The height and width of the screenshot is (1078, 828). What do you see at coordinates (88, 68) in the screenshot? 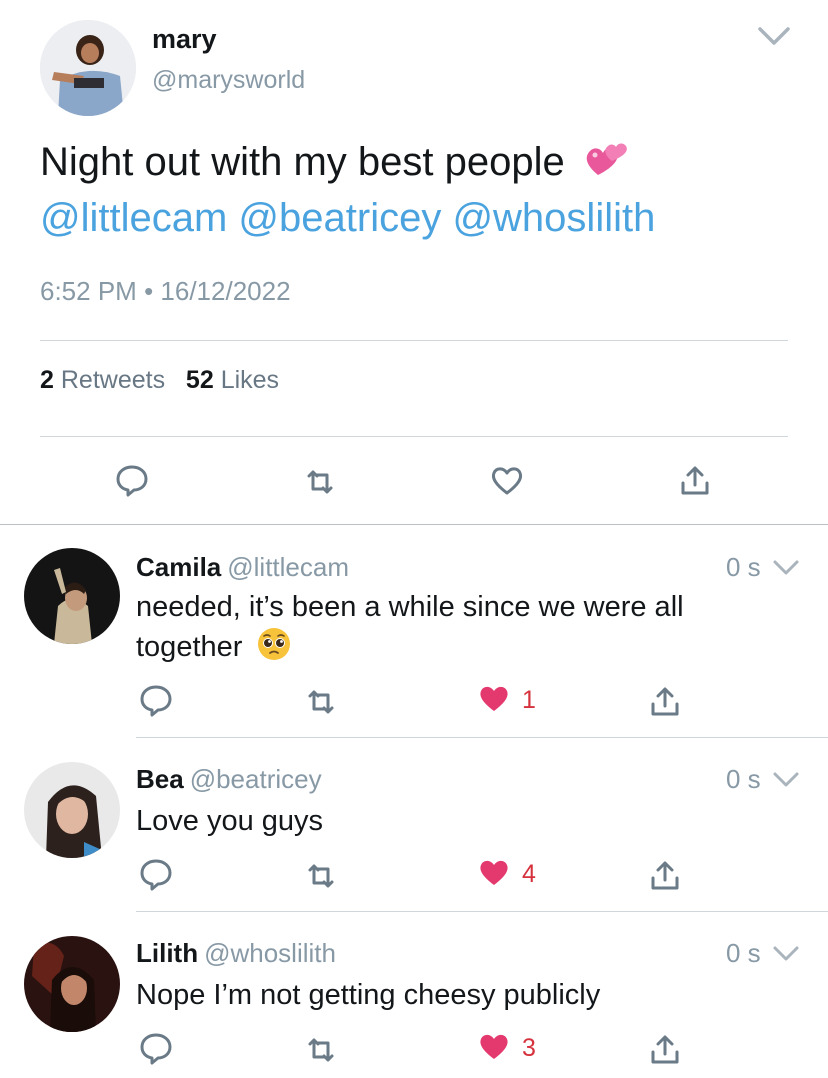
I see `author-avatar` at bounding box center [88, 68].